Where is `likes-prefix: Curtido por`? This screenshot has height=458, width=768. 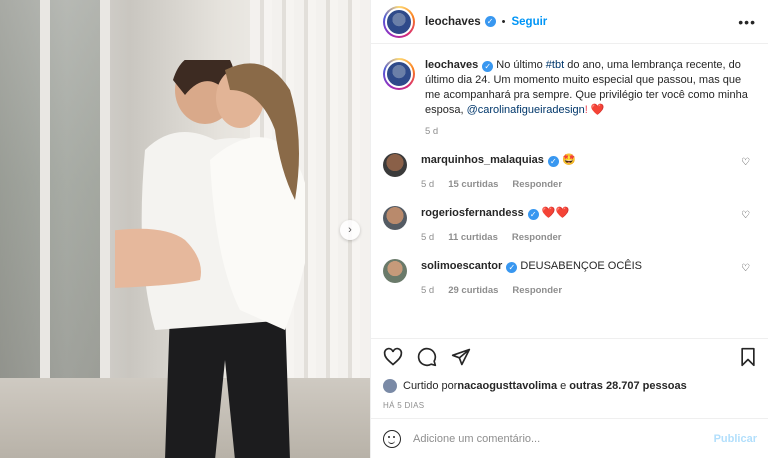
likes-prefix: Curtido por is located at coordinates (430, 386).